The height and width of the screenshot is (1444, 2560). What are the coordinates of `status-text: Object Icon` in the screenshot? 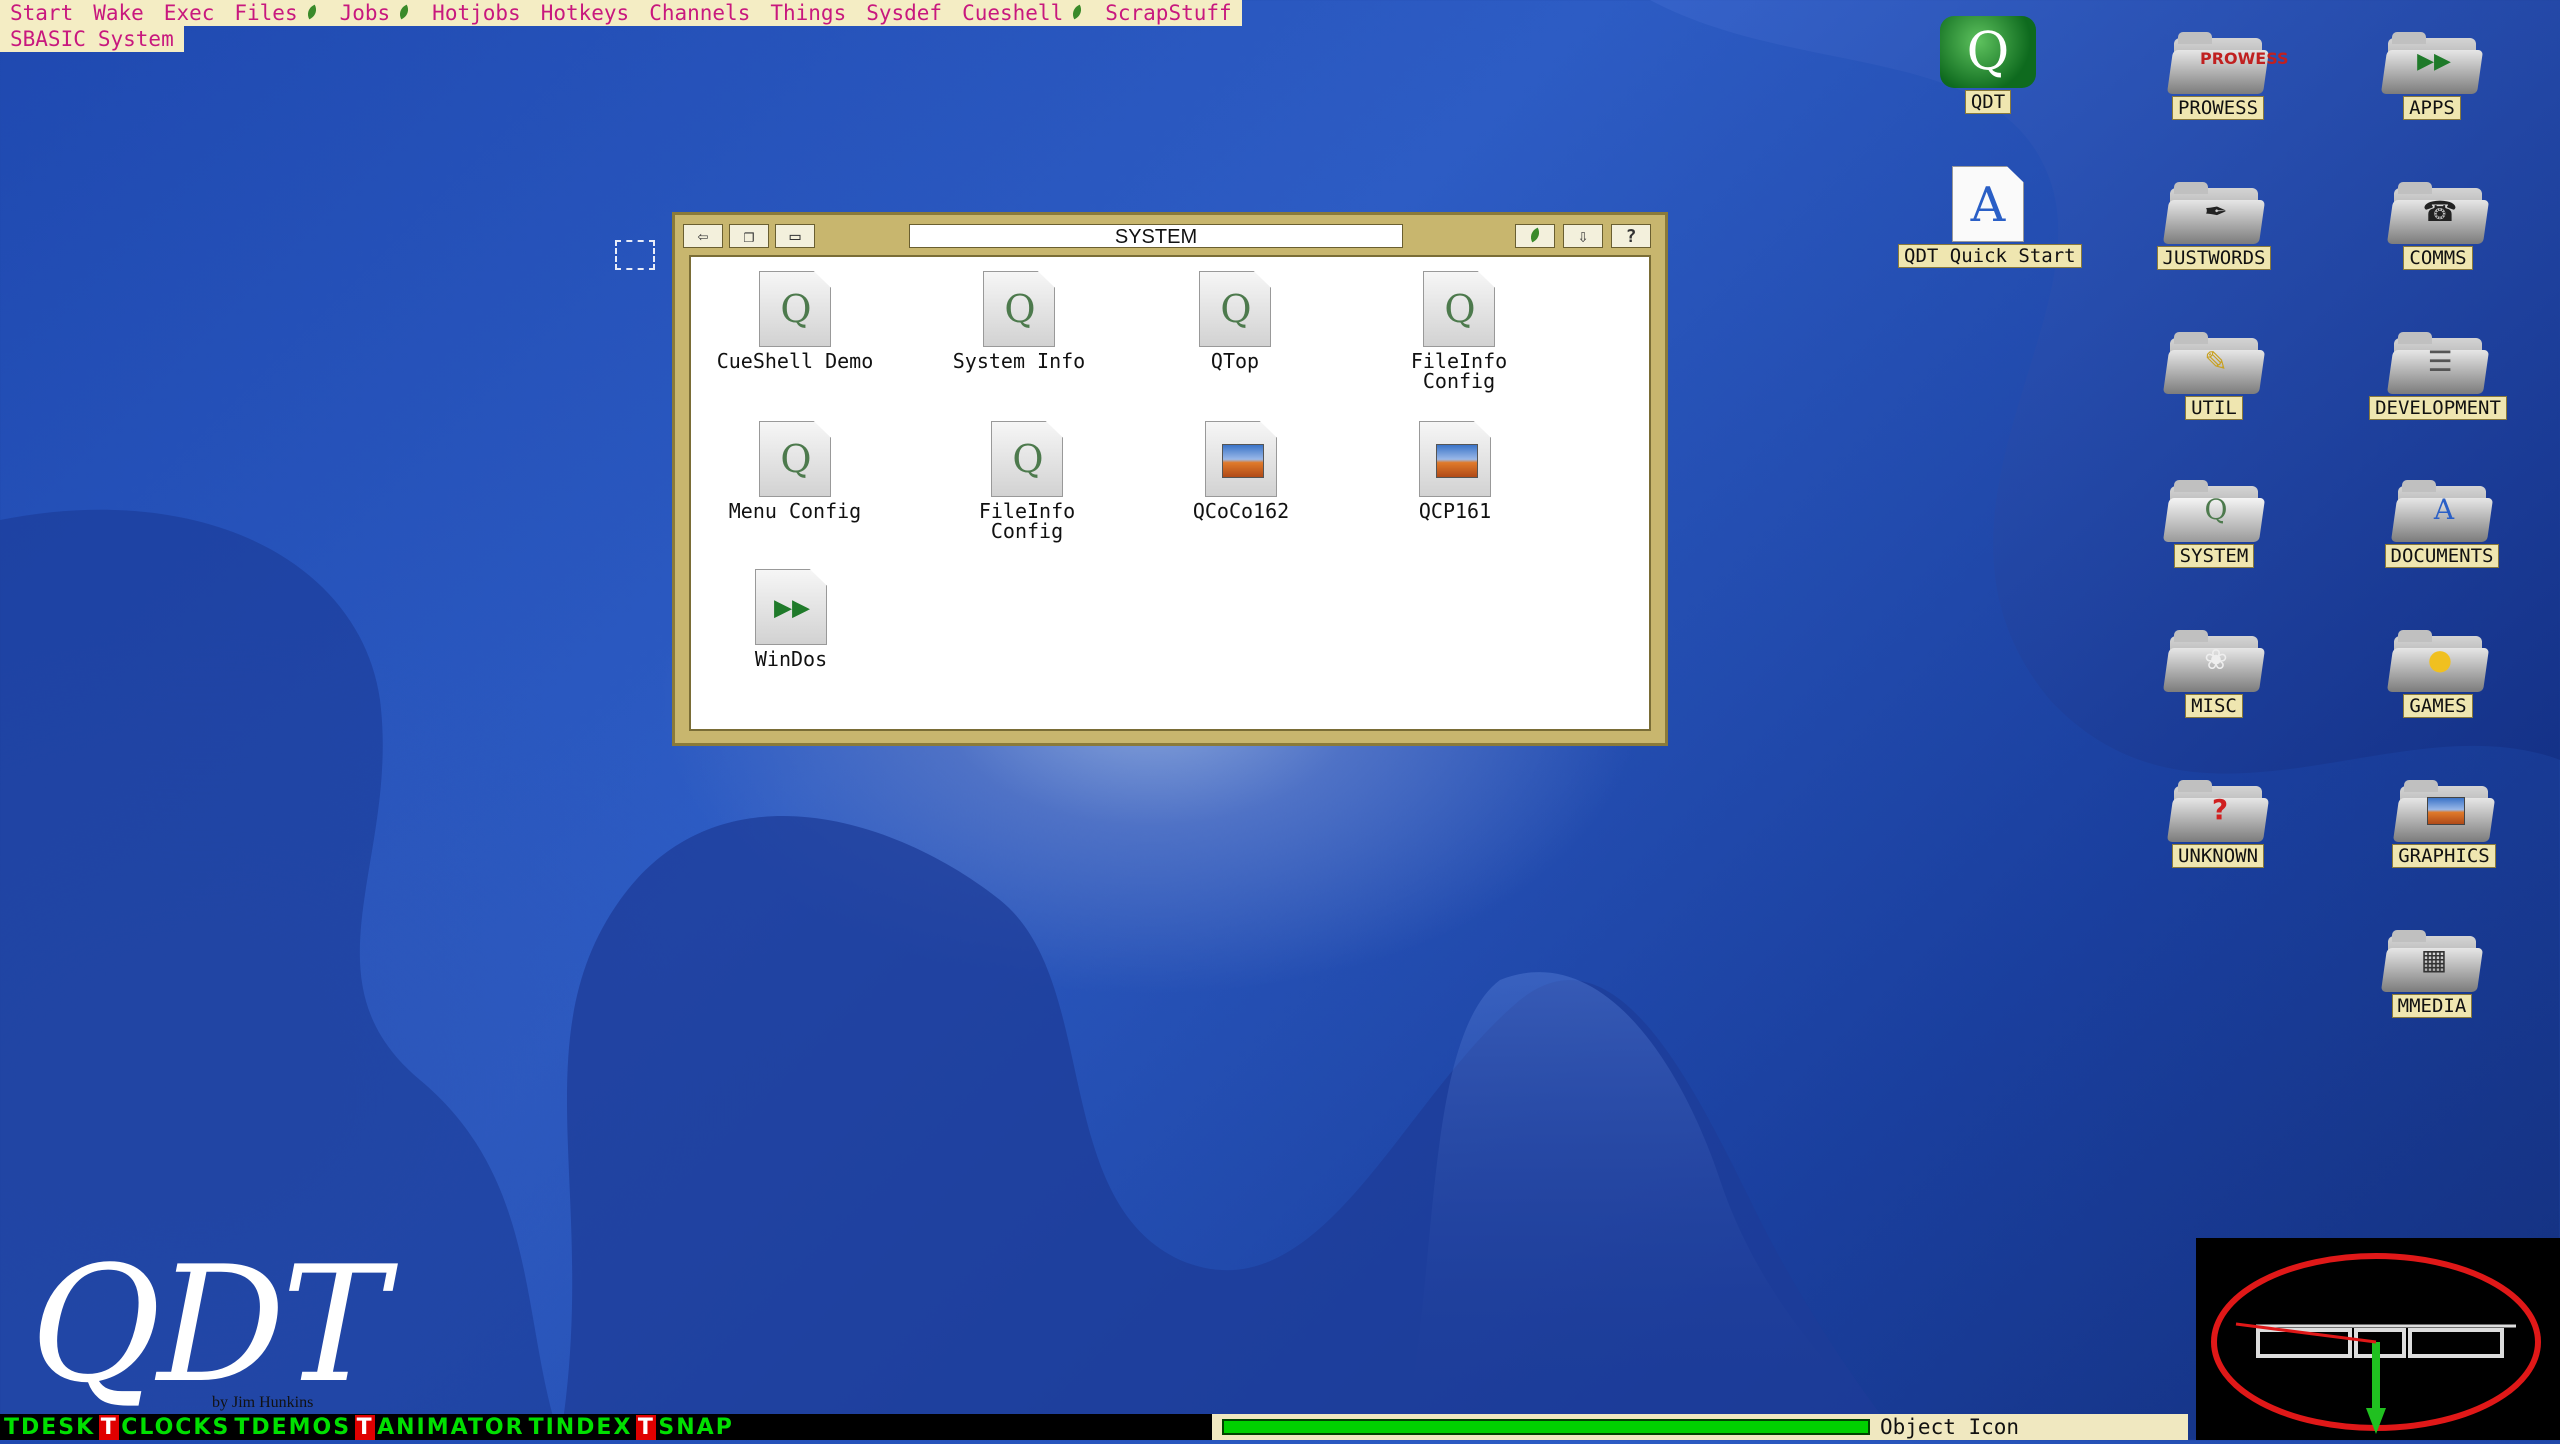 It's located at (1950, 1427).